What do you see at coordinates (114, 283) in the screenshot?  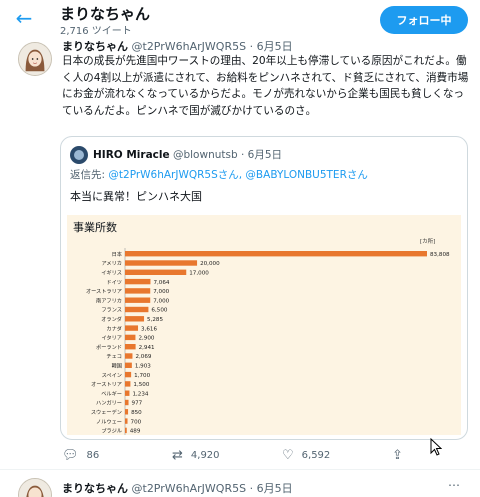 I see `chart-category-label: ドイツ` at bounding box center [114, 283].